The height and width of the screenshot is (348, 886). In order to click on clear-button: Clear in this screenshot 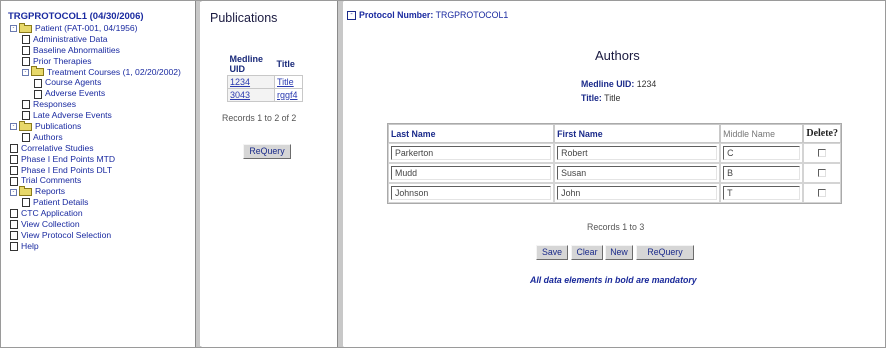, I will do `click(587, 252)`.